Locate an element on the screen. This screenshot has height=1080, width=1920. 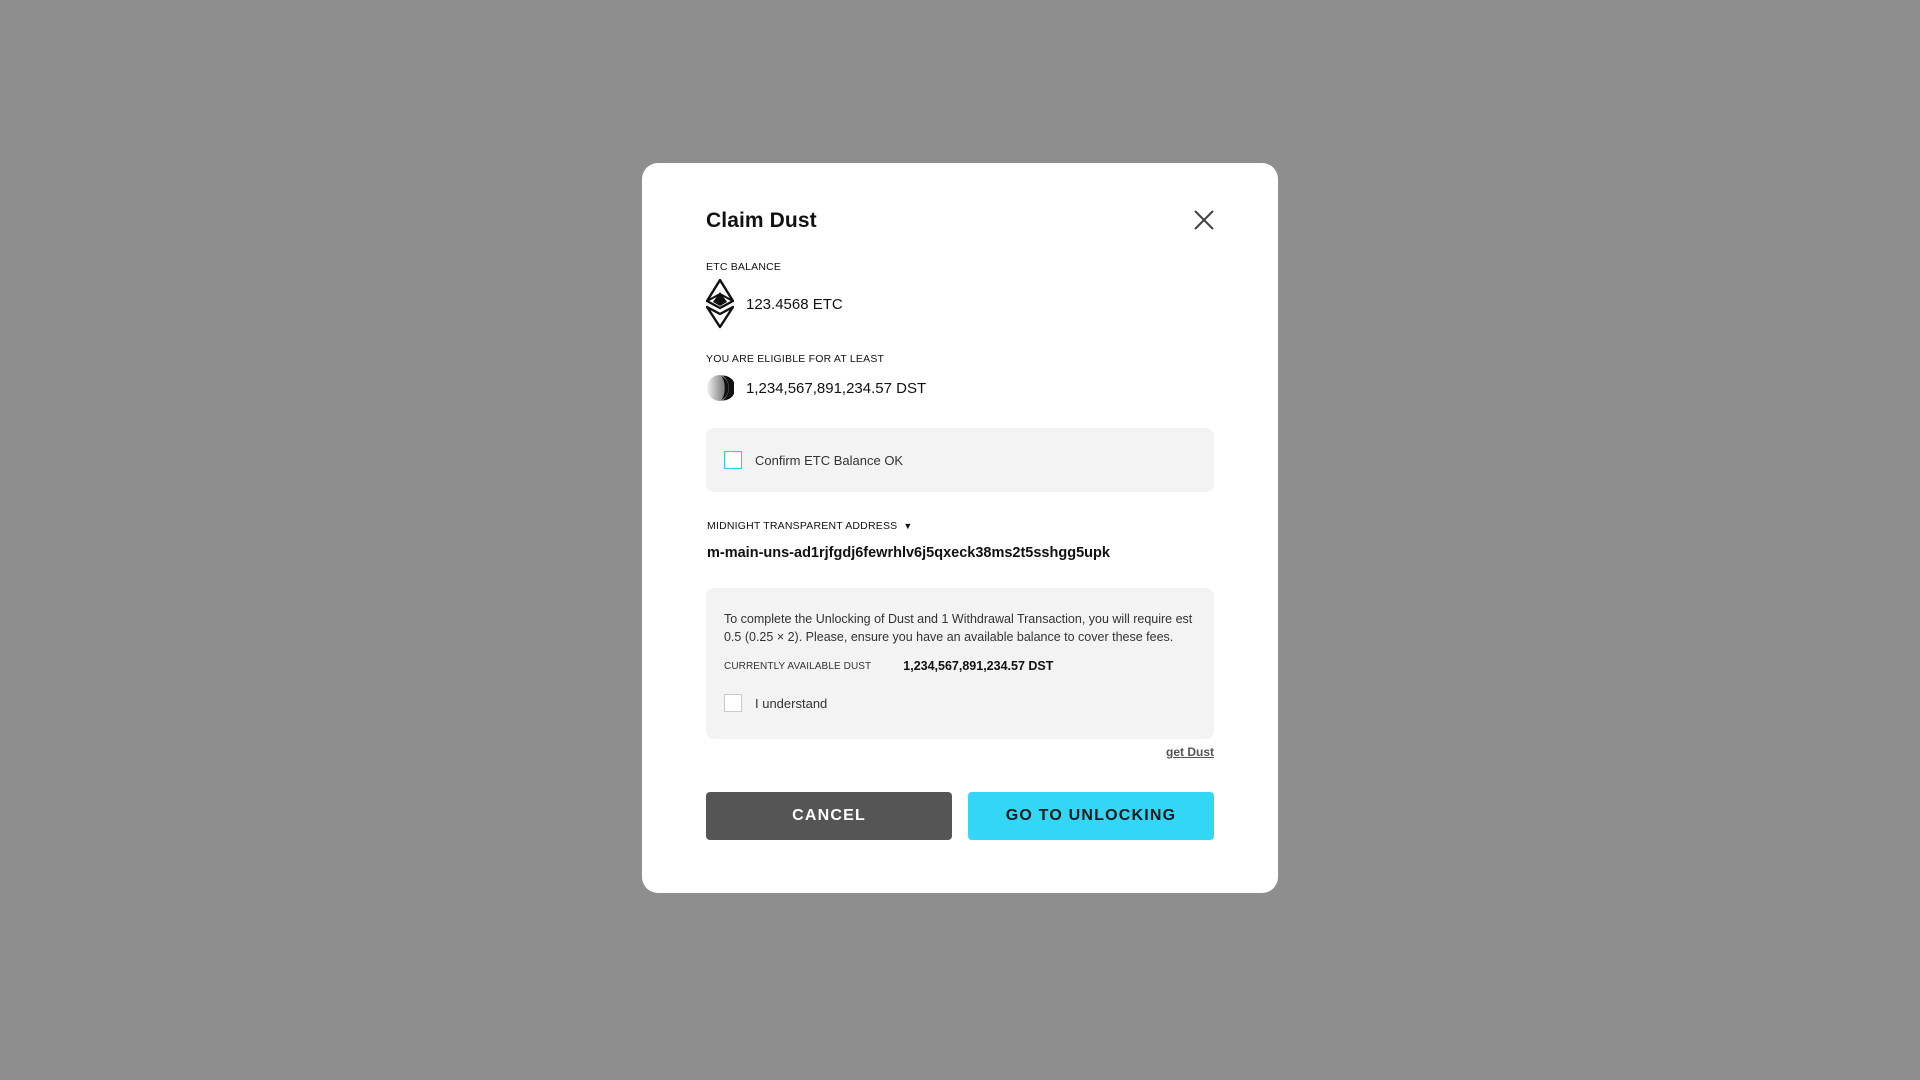
dust-eligible-value: 1,234,567,891,234.57 DST is located at coordinates (836, 388).